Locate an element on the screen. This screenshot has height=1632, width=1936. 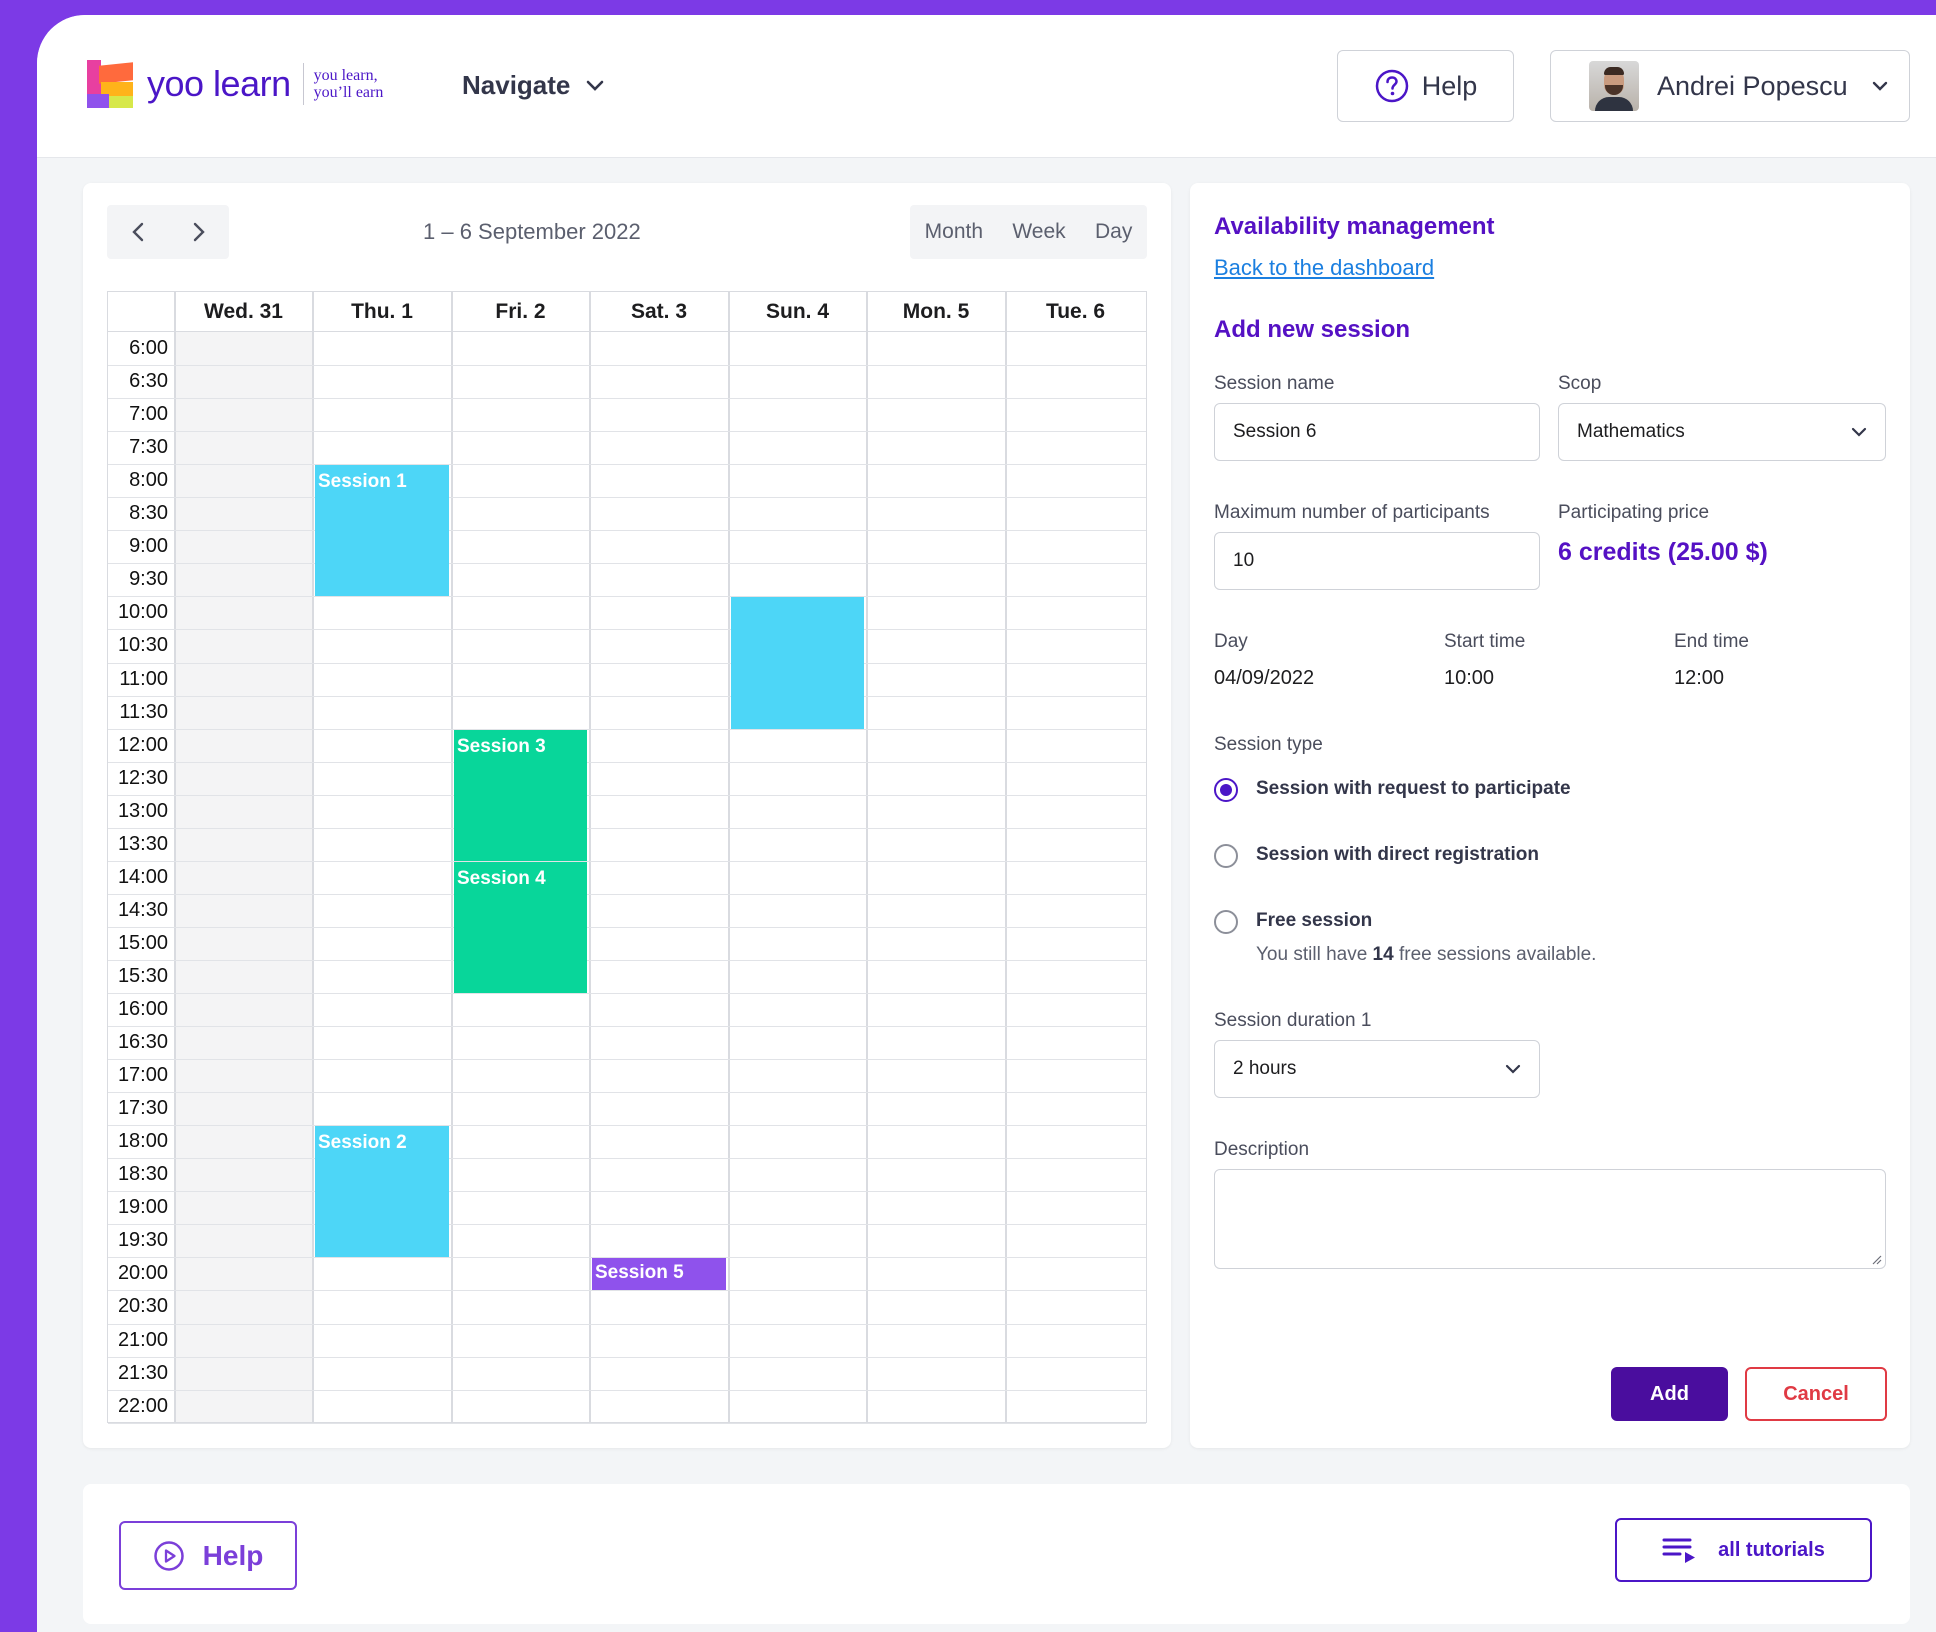
chevron-left-icon is located at coordinates (138, 232).